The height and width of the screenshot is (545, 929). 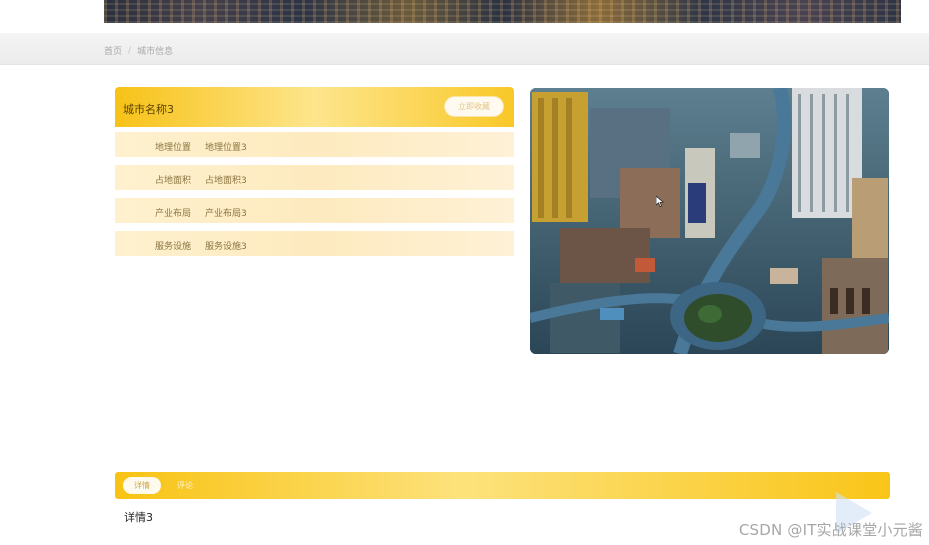 I want to click on tab-comments: 评论, so click(x=185, y=485).